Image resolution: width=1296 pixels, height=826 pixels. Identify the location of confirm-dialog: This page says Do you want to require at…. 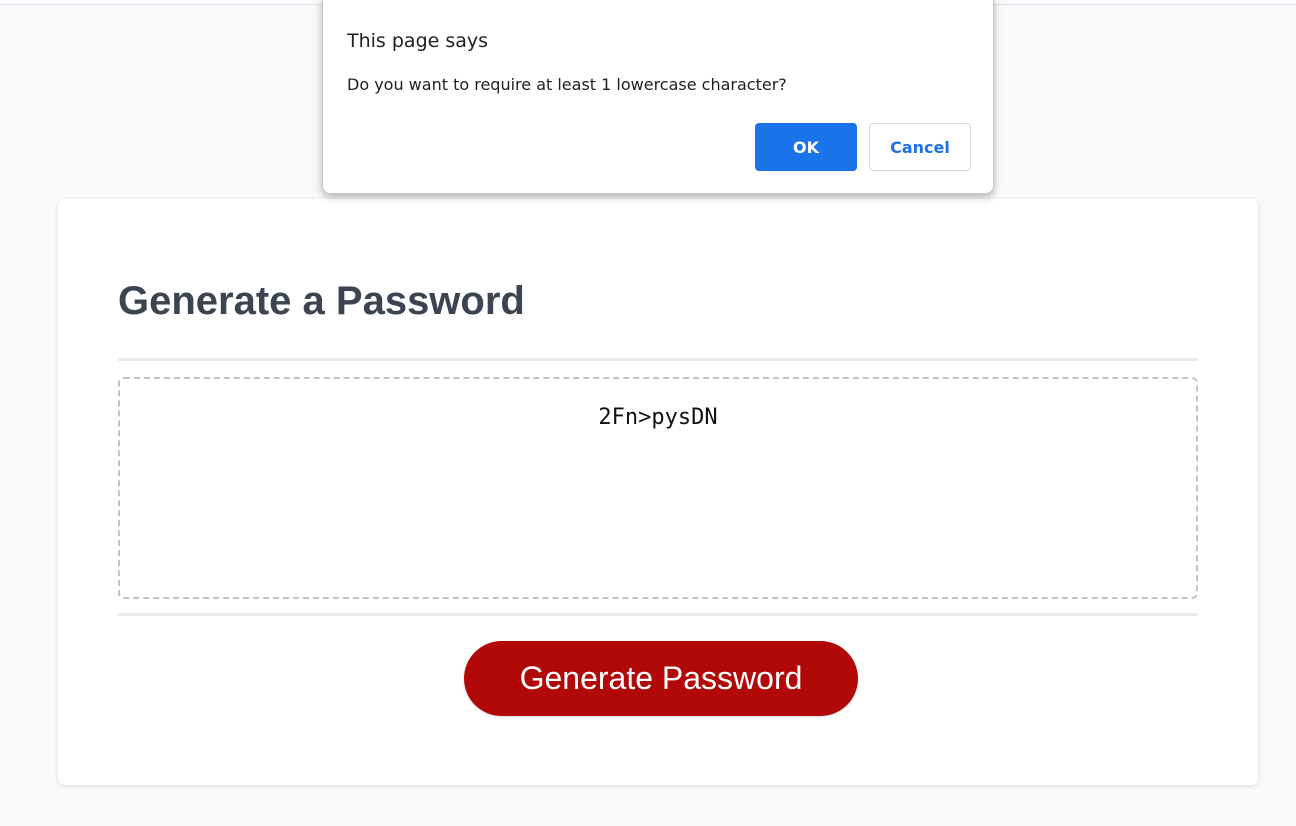
(658, 97).